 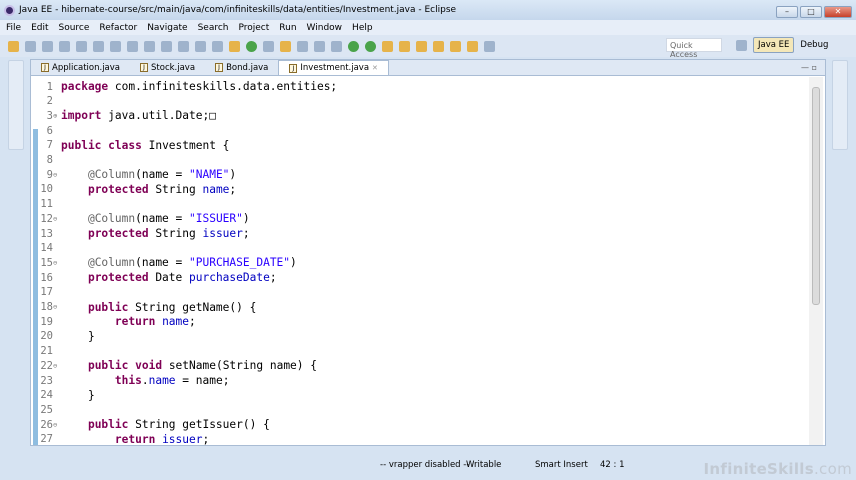 I want to click on prev-annotation-icon, so click(x=438, y=46).